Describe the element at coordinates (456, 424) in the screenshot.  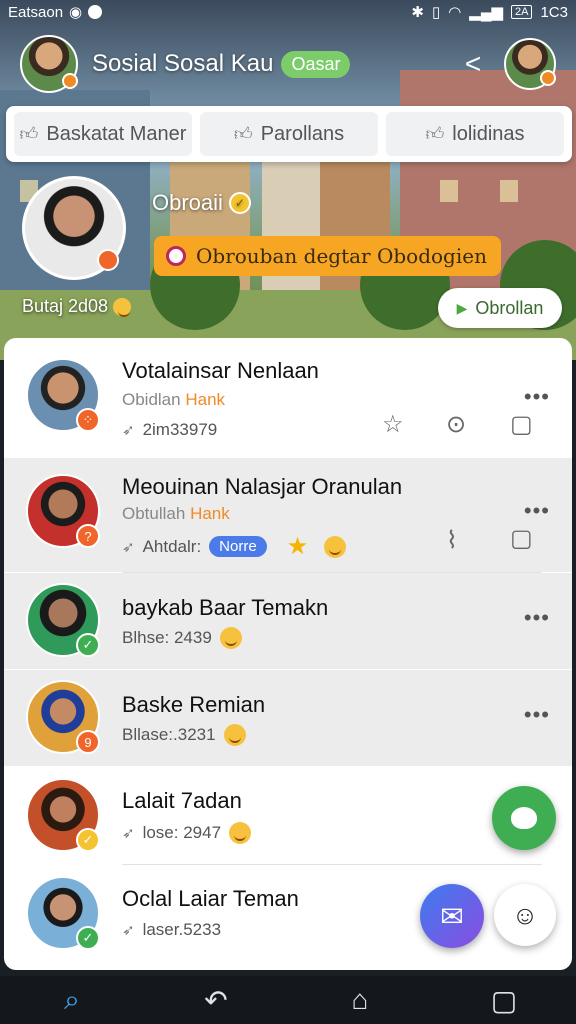
I see `location-pin-icon: ⊙` at that location.